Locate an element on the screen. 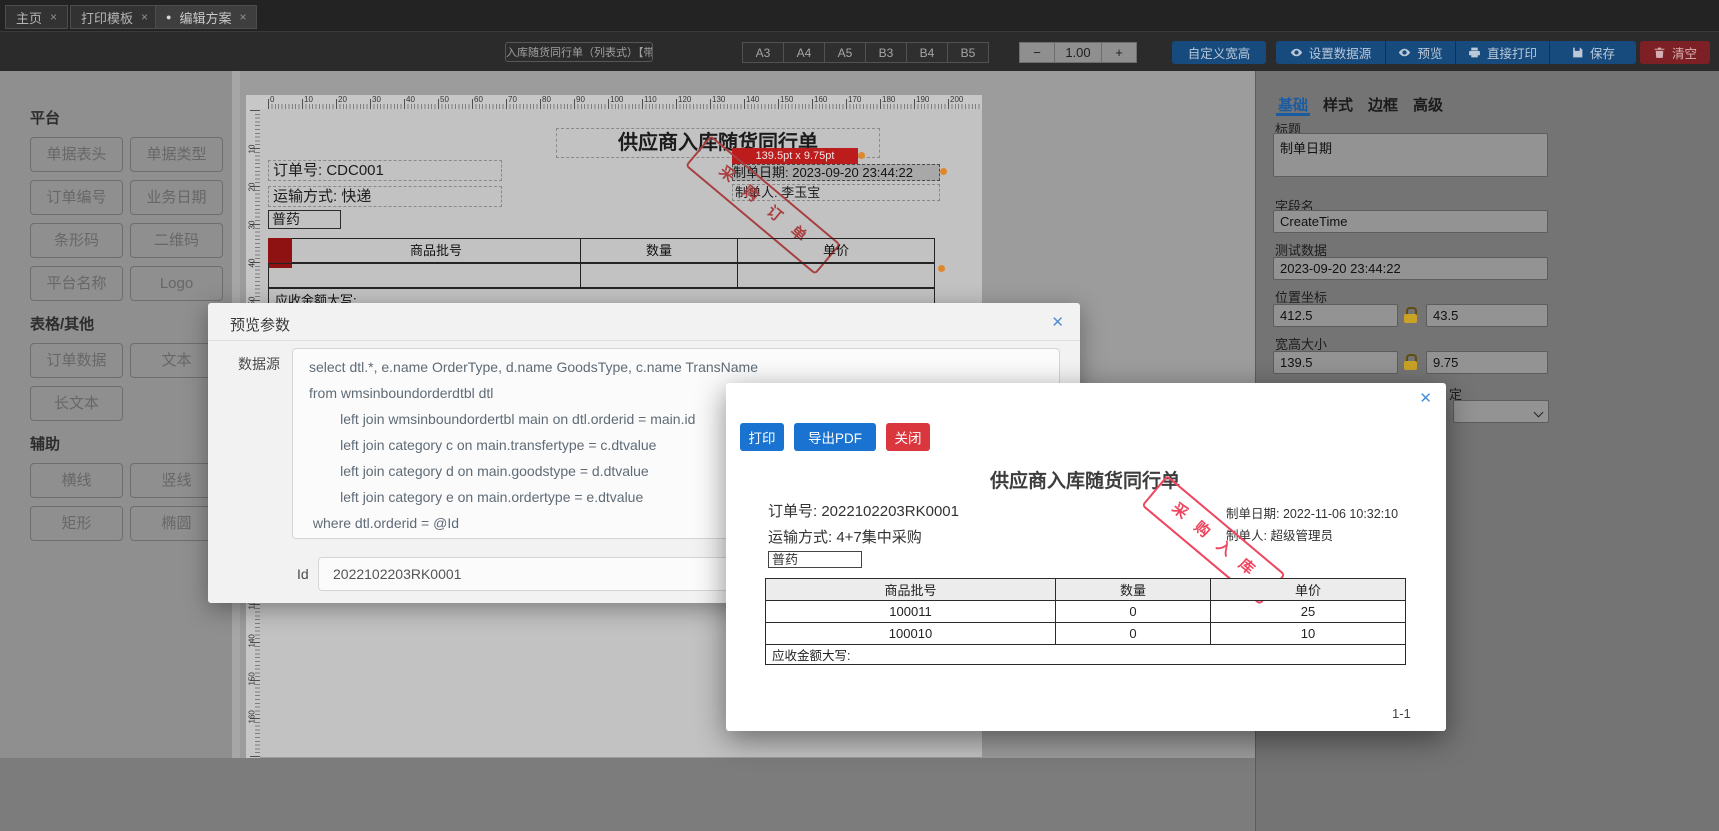  pos-y-input is located at coordinates (1487, 315).